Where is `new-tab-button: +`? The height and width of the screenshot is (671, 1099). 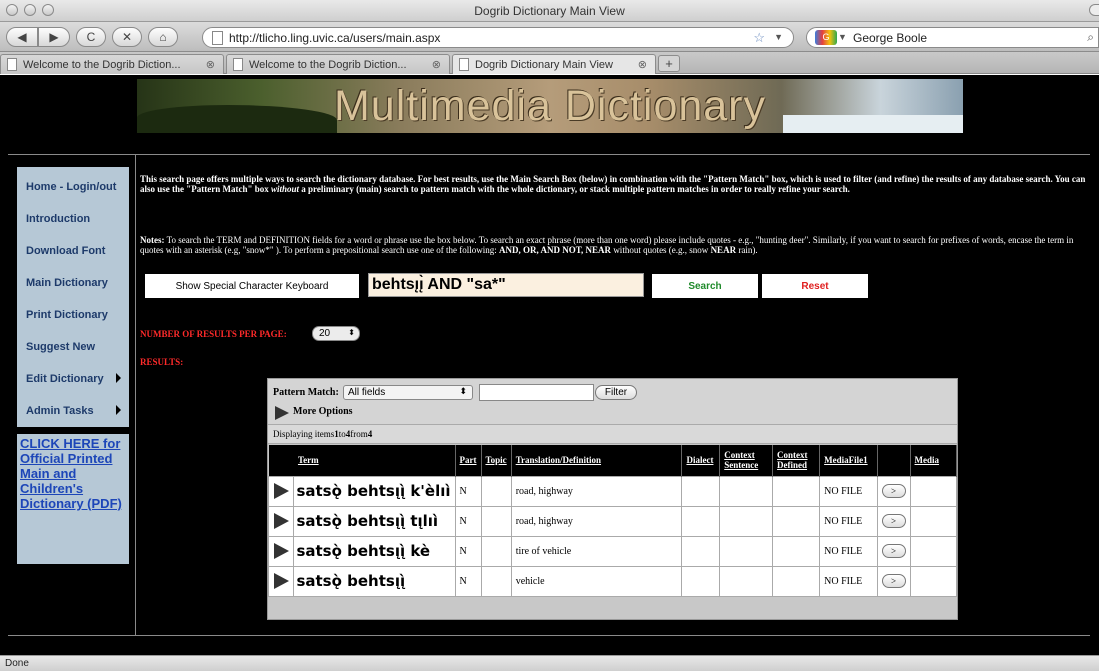
new-tab-button: + is located at coordinates (669, 63).